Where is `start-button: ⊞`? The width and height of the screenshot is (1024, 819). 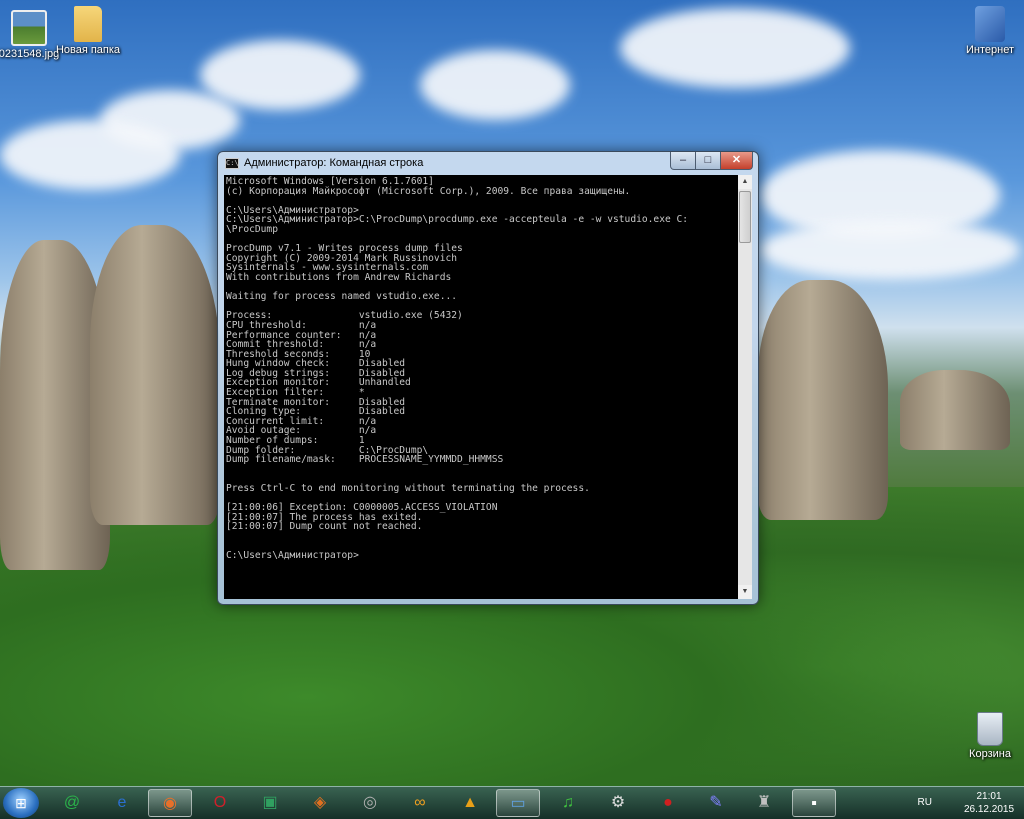 start-button: ⊞ is located at coordinates (21, 803).